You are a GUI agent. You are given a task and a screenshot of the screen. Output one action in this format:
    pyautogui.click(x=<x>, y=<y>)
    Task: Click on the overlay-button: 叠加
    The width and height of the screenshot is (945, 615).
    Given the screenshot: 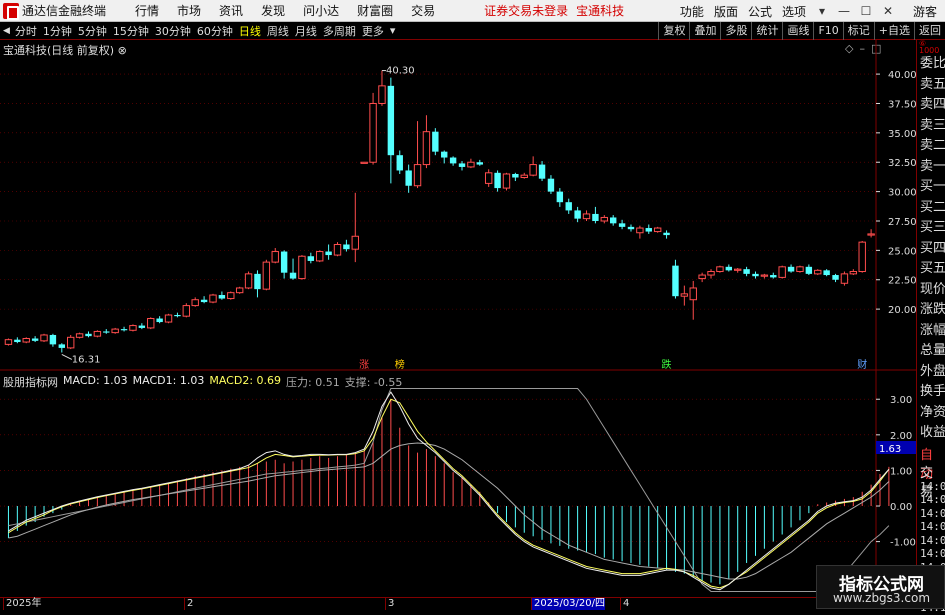 What is the action you would take?
    pyautogui.click(x=704, y=31)
    